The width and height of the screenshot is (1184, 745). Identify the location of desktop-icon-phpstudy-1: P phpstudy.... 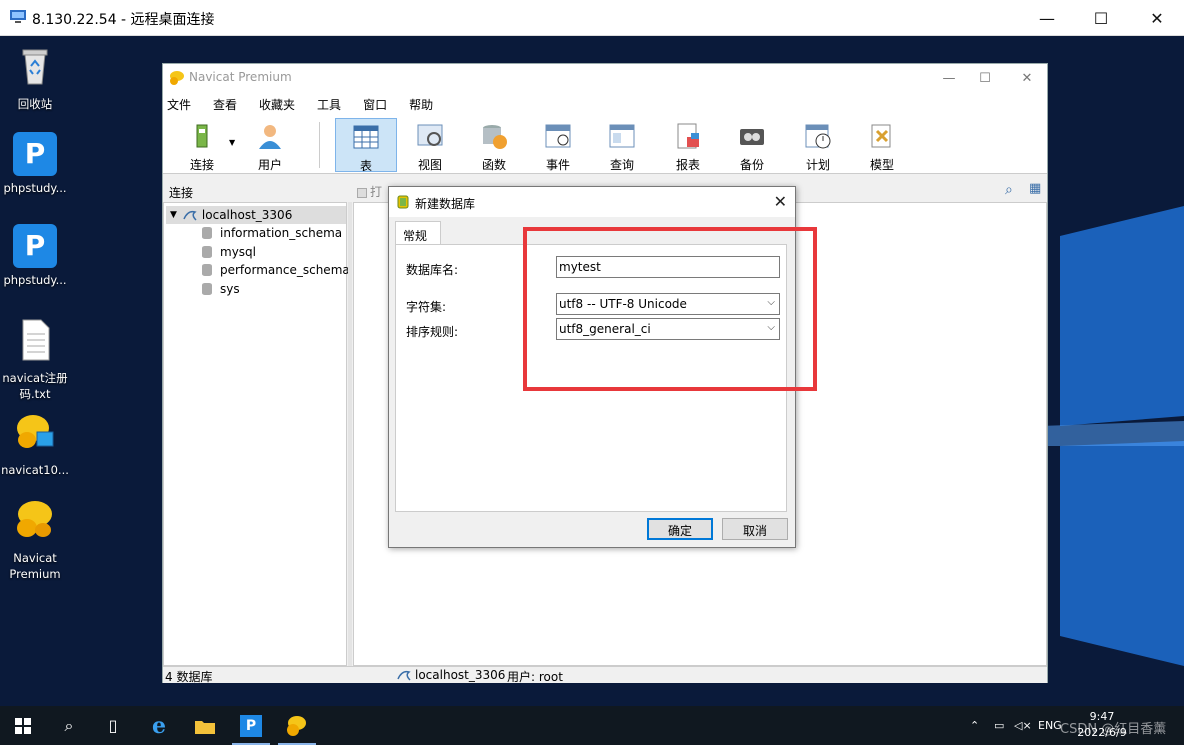
(35, 164).